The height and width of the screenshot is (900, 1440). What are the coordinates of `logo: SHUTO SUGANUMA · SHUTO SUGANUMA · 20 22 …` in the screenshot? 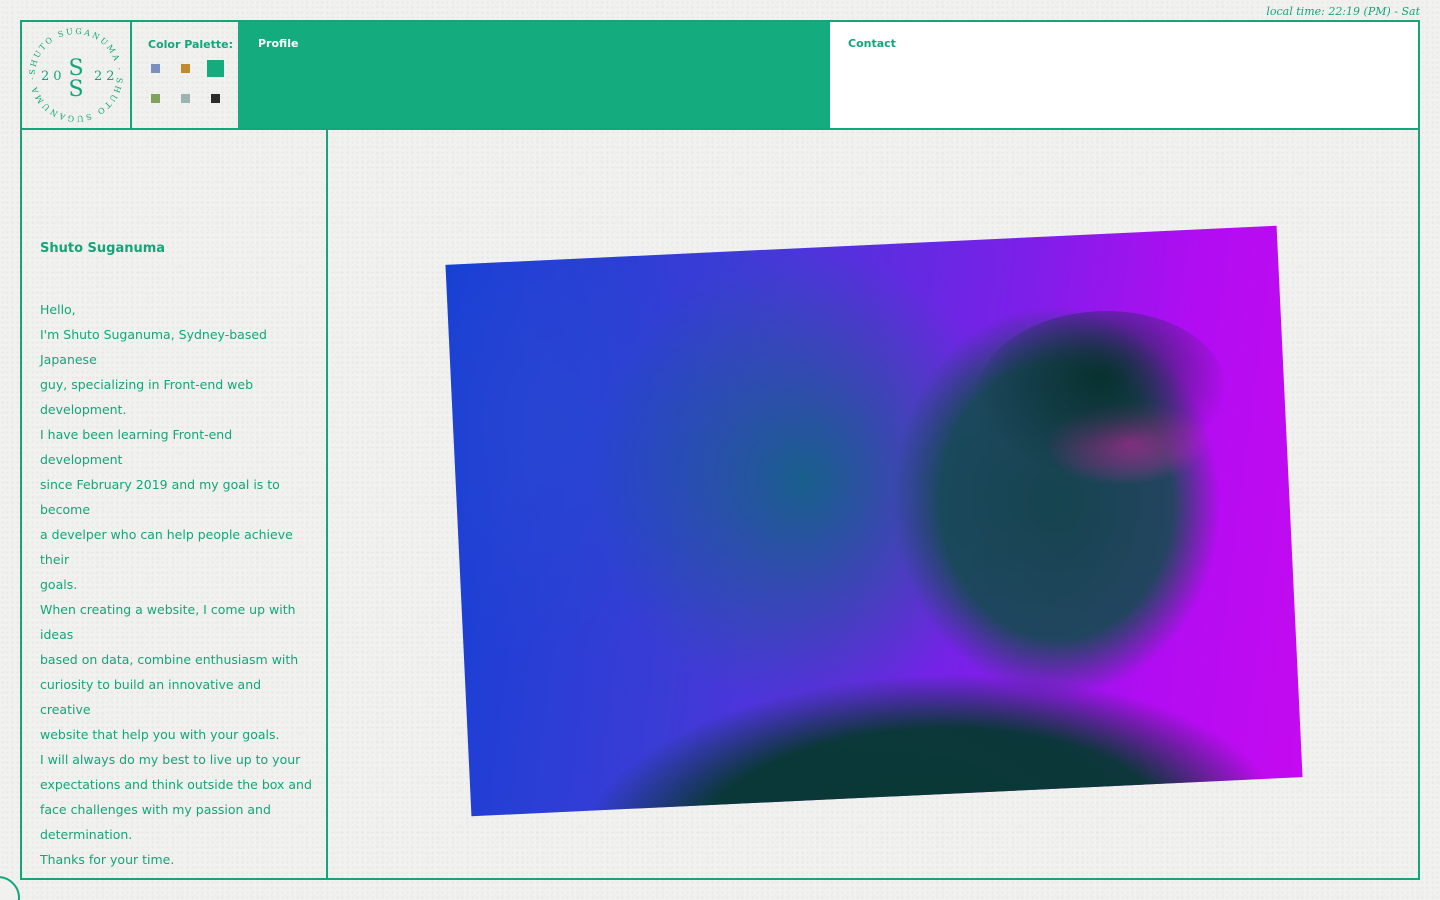 It's located at (77, 75).